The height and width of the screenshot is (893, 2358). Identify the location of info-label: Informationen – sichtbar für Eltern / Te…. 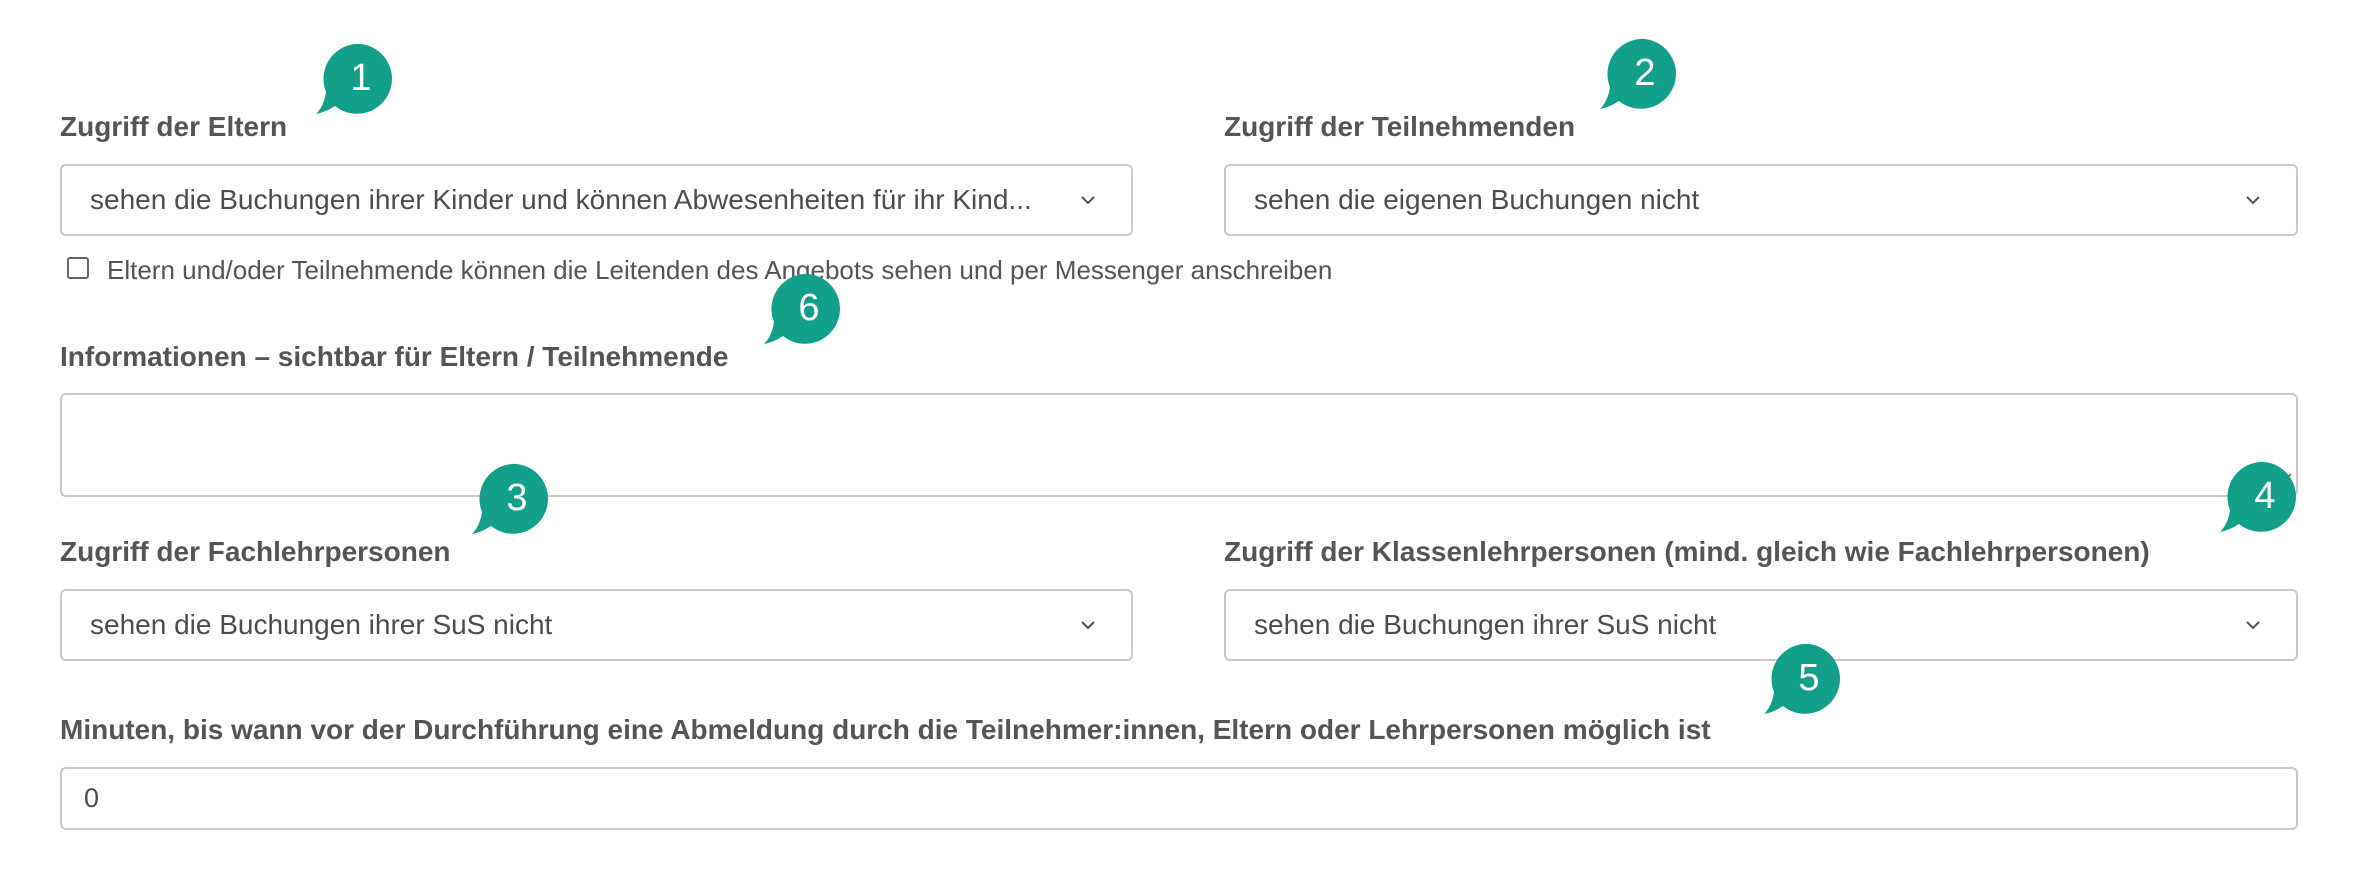
(394, 356).